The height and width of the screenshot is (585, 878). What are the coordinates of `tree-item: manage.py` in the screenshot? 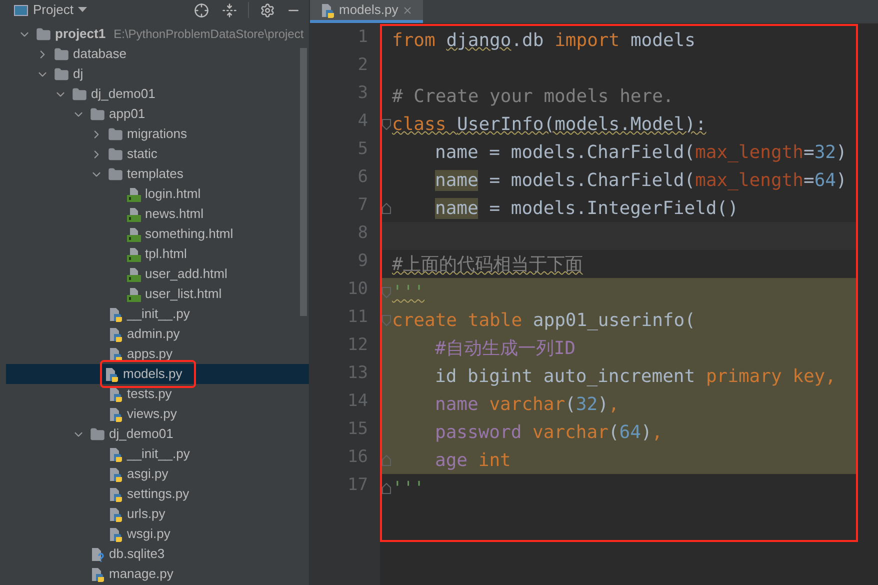 It's located at (157, 574).